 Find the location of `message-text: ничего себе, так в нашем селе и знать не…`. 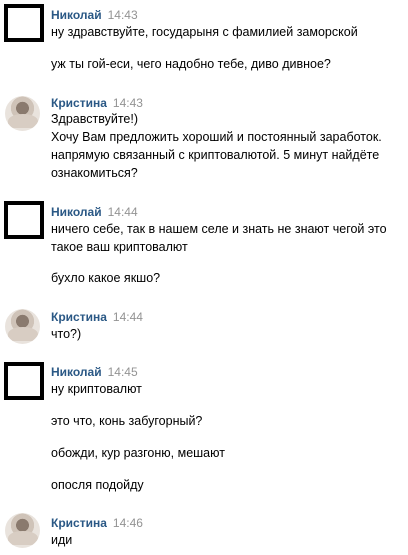

message-text: ничего себе, так в нашем селе и знать не… is located at coordinates (219, 229).